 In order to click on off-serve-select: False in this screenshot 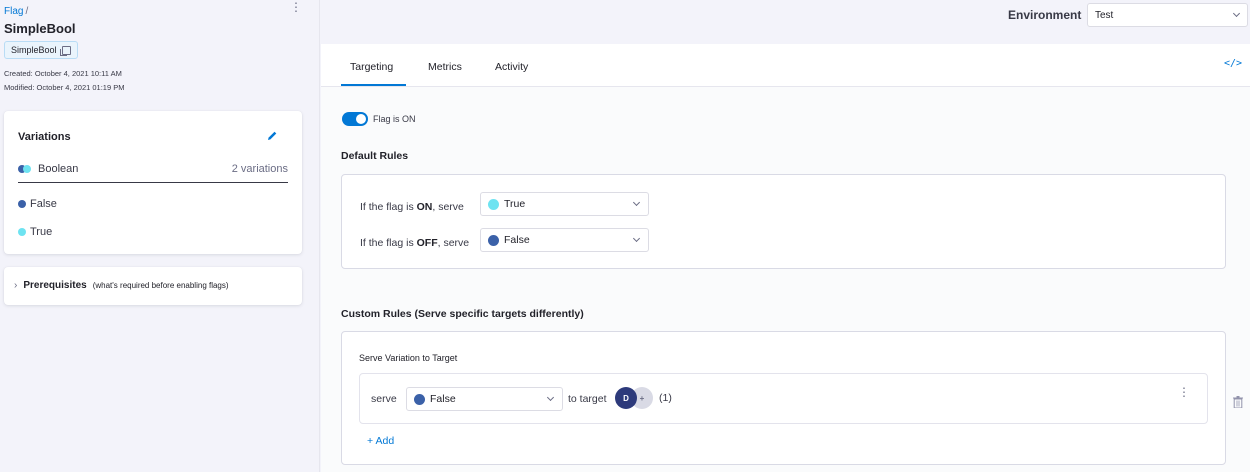, I will do `click(564, 240)`.